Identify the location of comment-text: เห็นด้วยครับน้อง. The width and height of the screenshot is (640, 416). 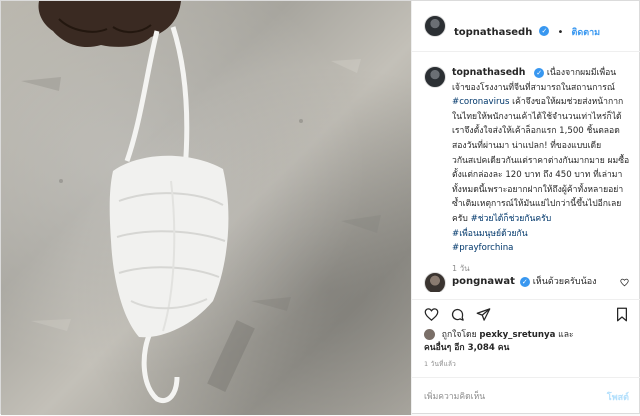
(564, 282).